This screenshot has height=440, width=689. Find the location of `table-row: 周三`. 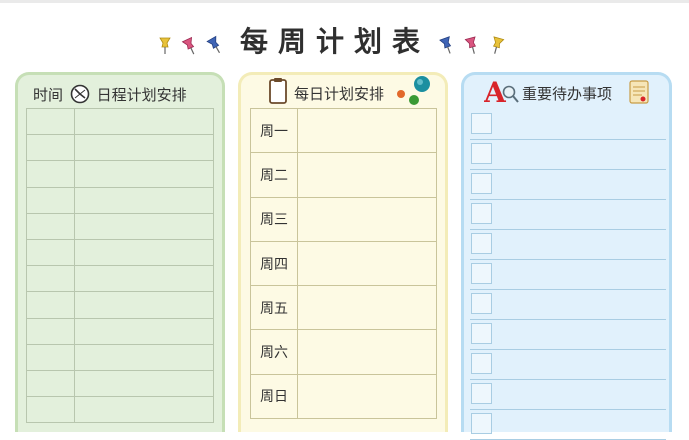

table-row: 周三 is located at coordinates (343, 219).